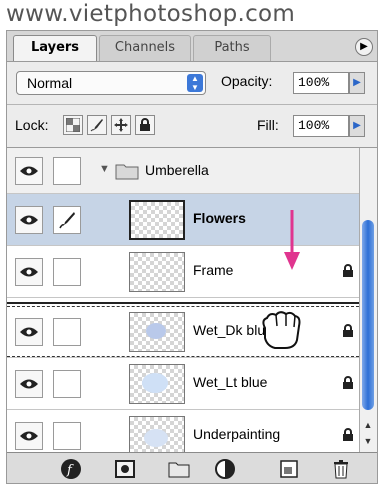 The width and height of the screenshot is (382, 487). Describe the element at coordinates (368, 425) in the screenshot. I see `scroll-up-arrow-icon: ▲` at that location.